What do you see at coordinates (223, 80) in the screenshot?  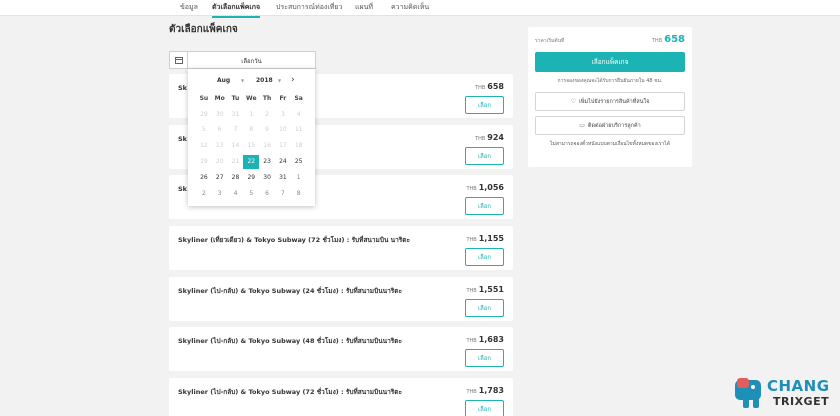 I see `month-select: Aug` at bounding box center [223, 80].